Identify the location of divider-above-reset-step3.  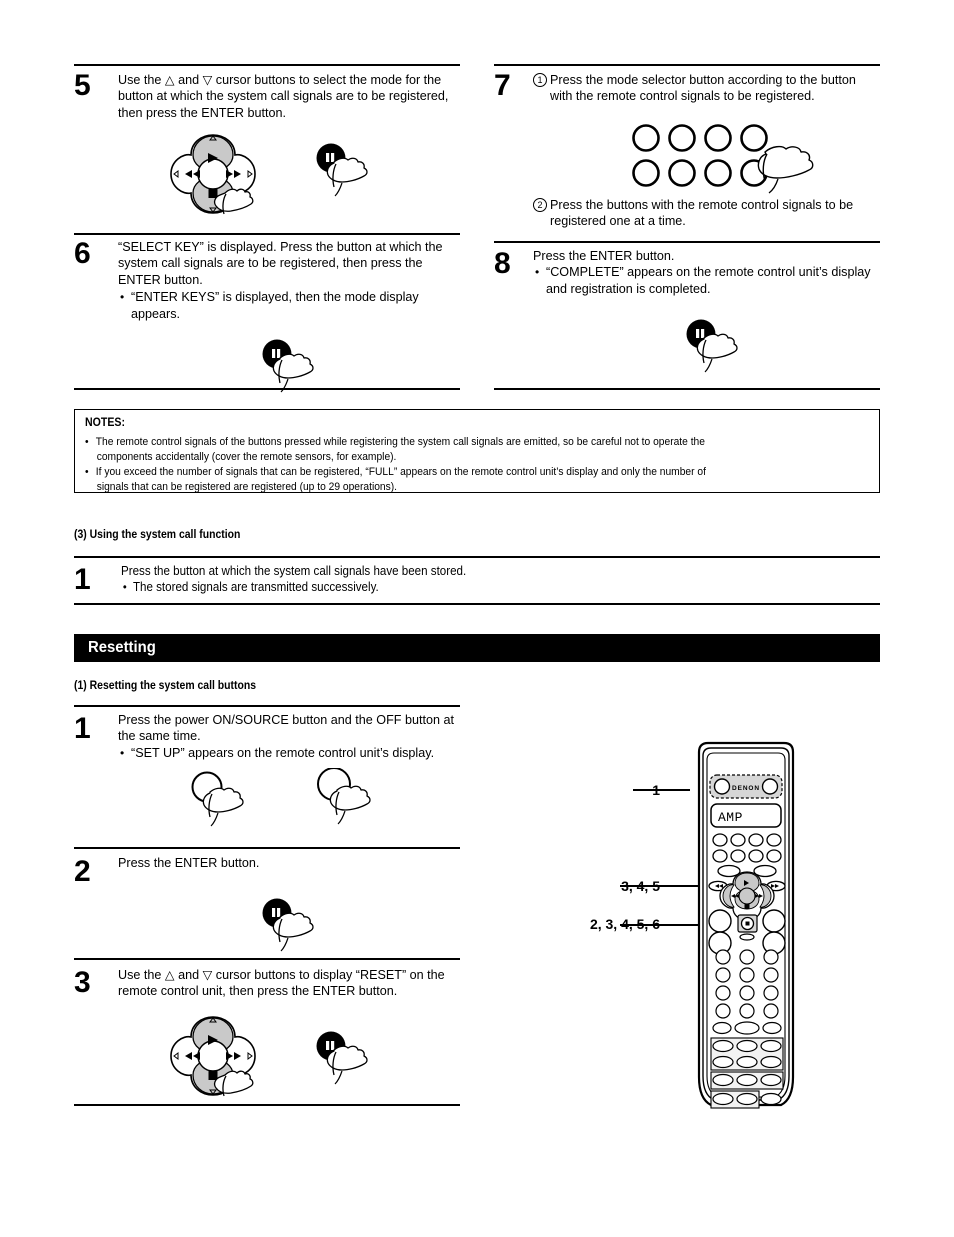
(267, 959).